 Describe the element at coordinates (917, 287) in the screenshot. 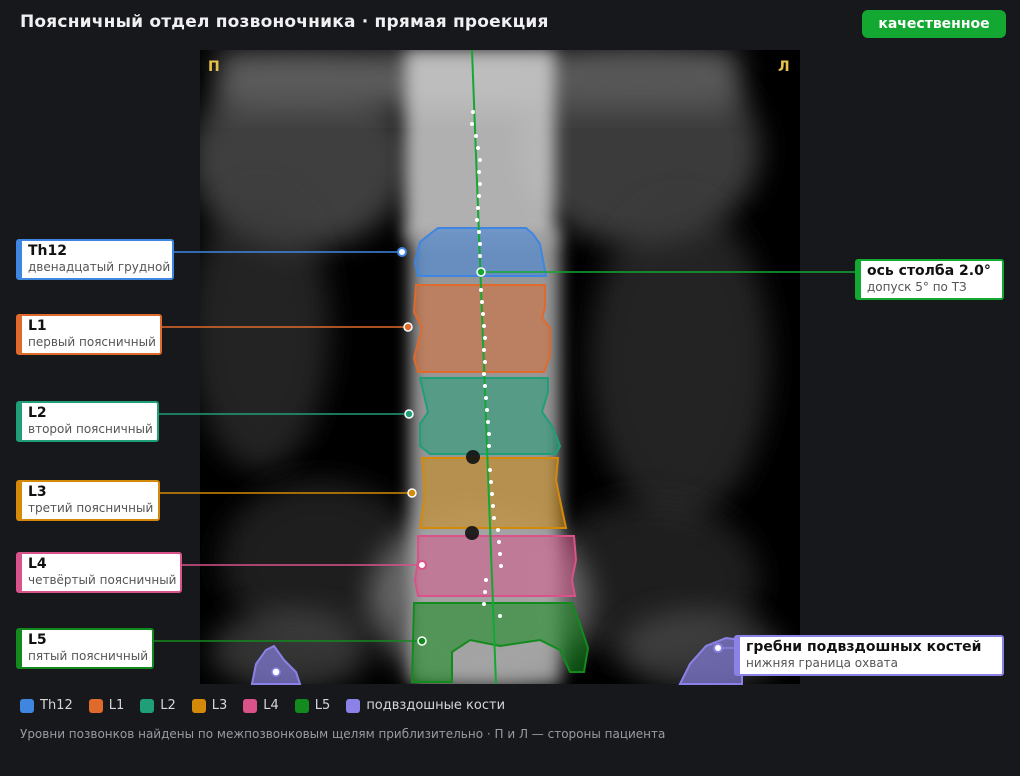

I see `callout-spine-axis-subtitle: допуск 5° по ТЗ` at that location.